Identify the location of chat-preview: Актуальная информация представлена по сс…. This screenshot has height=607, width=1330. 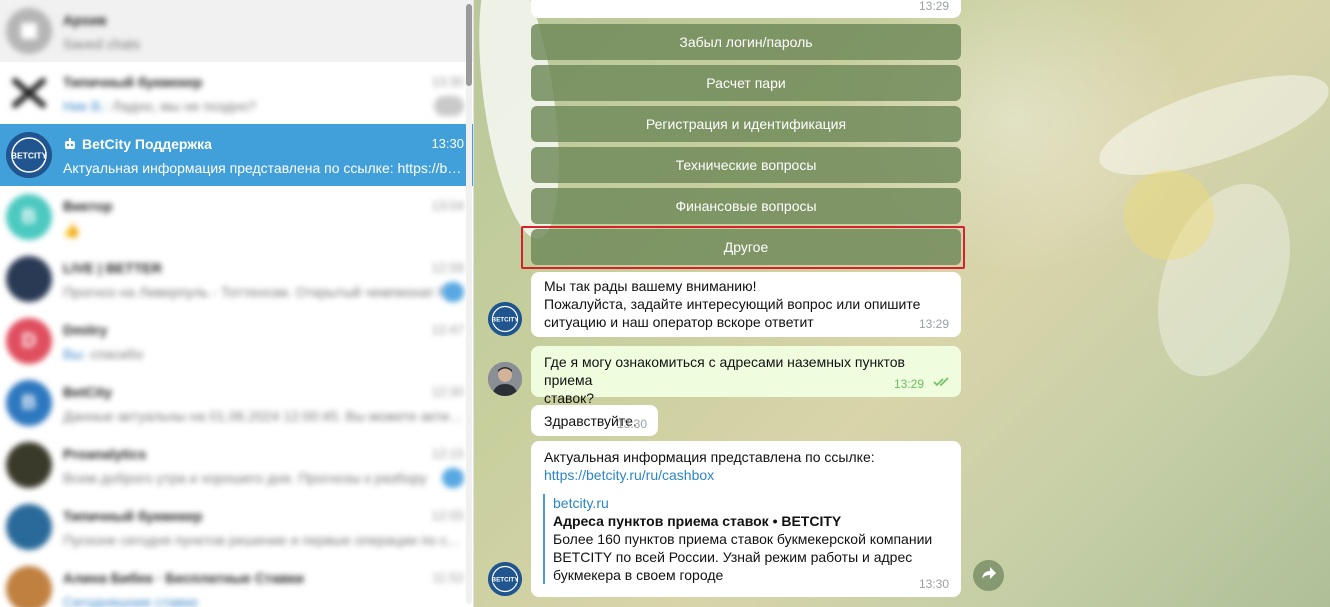
(263, 168).